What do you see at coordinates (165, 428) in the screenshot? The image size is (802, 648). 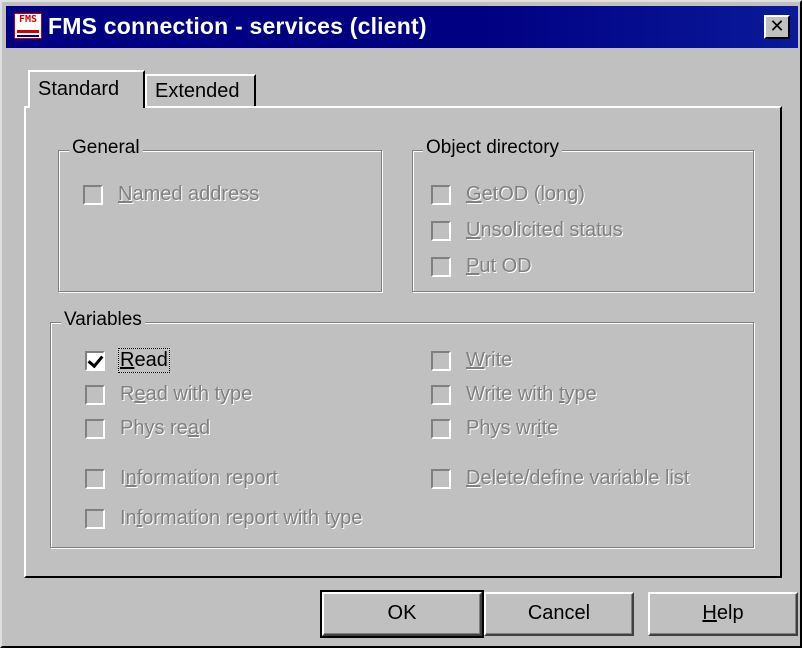 I see `checkbox-label: Phys read` at bounding box center [165, 428].